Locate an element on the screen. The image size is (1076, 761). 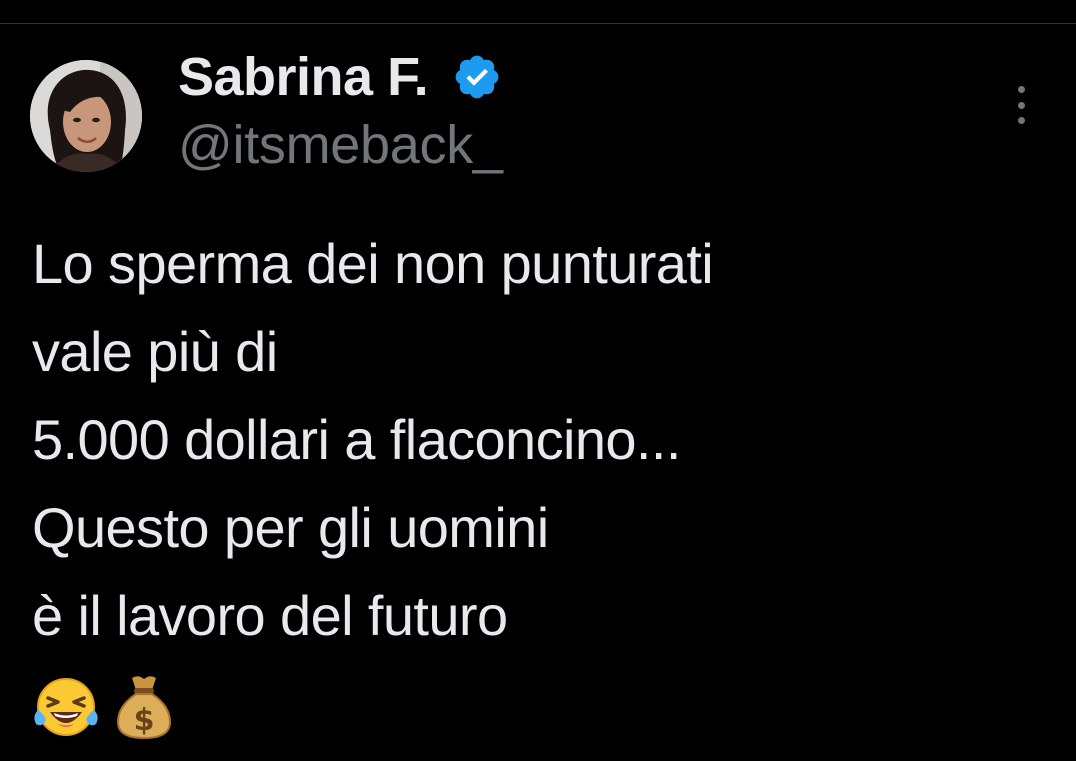
display-name: Sabrina F. is located at coordinates (303, 77).